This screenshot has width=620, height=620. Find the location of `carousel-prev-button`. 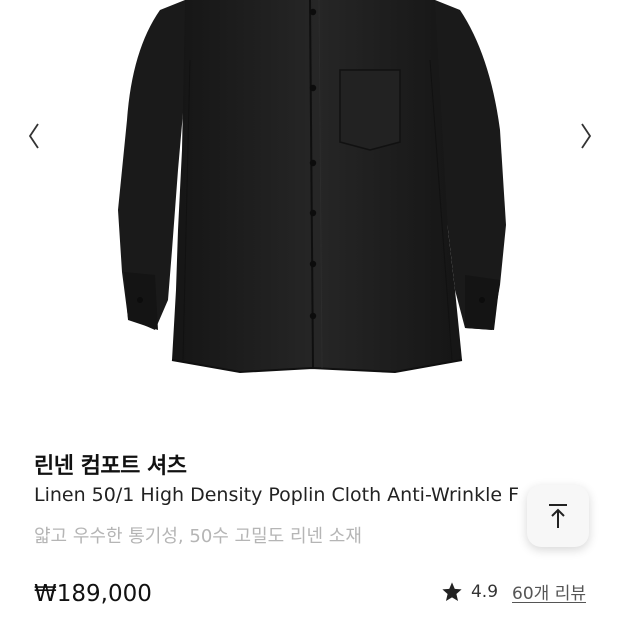

carousel-prev-button is located at coordinates (34, 136).